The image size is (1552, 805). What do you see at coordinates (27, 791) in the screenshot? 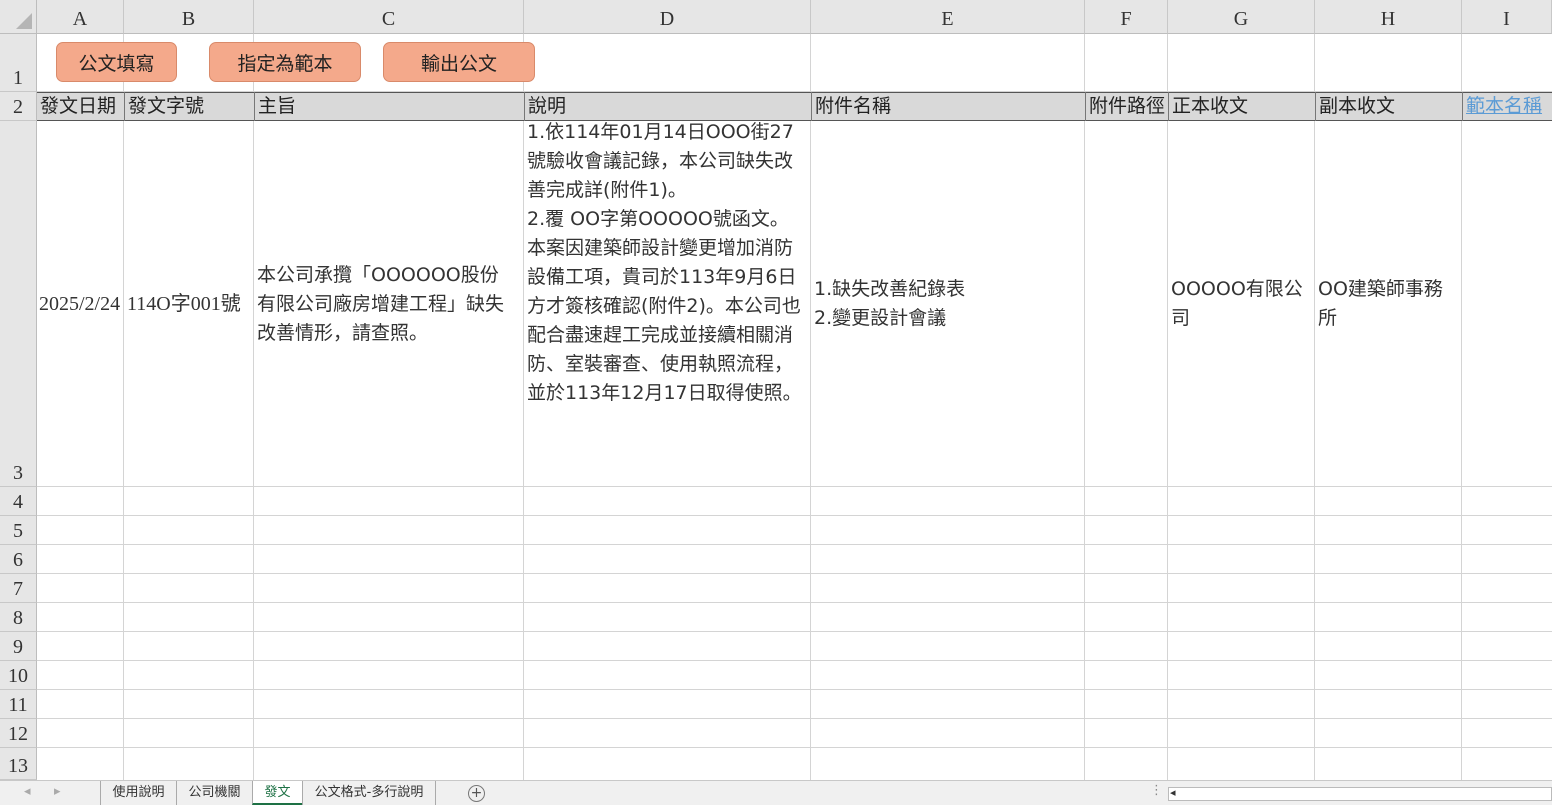
I see `prev-sheet-icon: ◂` at bounding box center [27, 791].